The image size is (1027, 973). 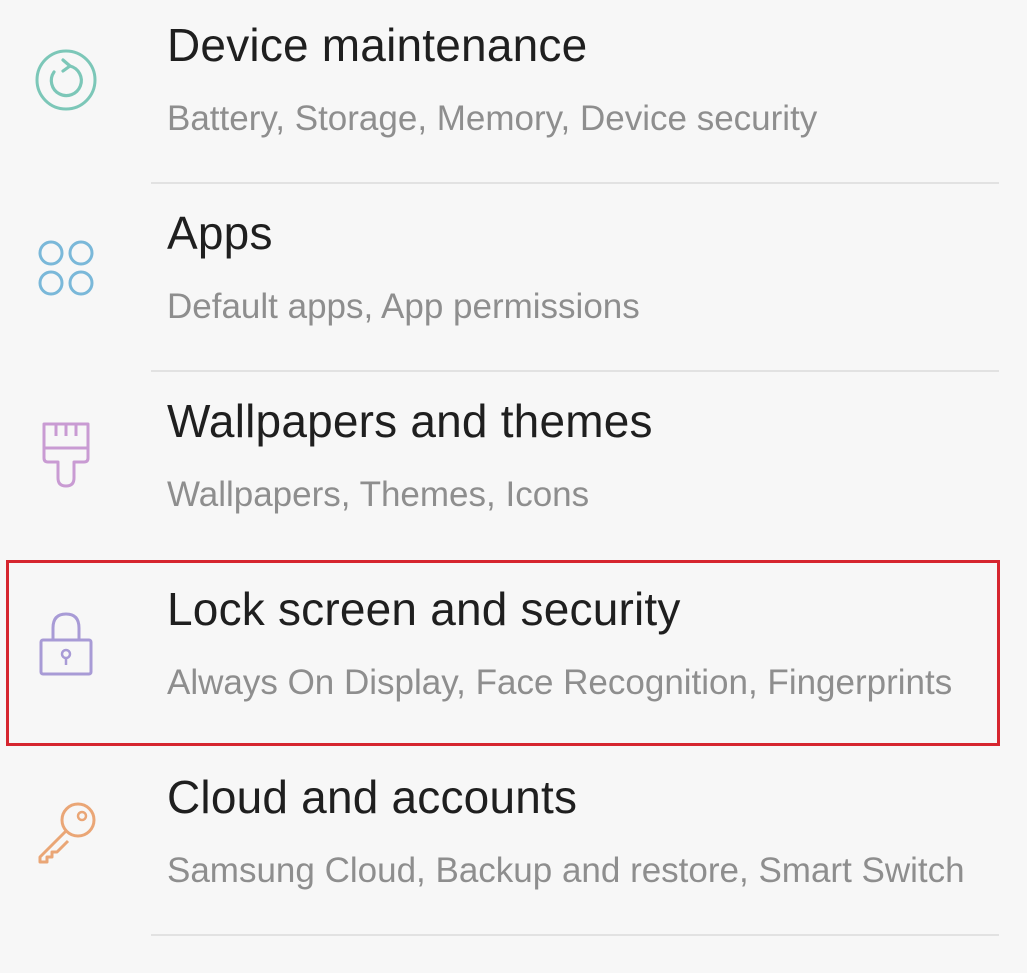 I want to click on settings-item-title: Device maintenance, so click(x=377, y=45).